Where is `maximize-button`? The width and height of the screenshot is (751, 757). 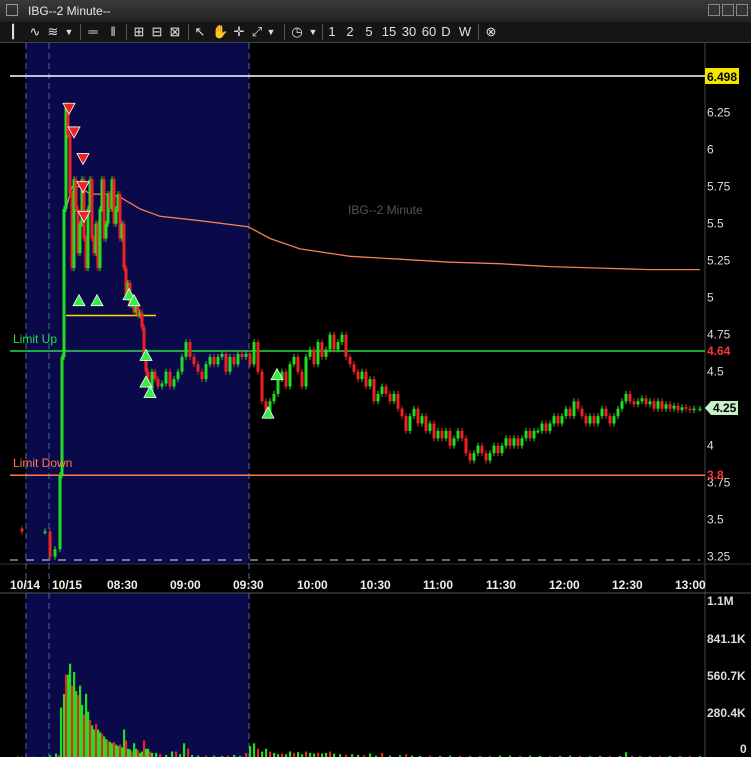 maximize-button is located at coordinates (728, 10).